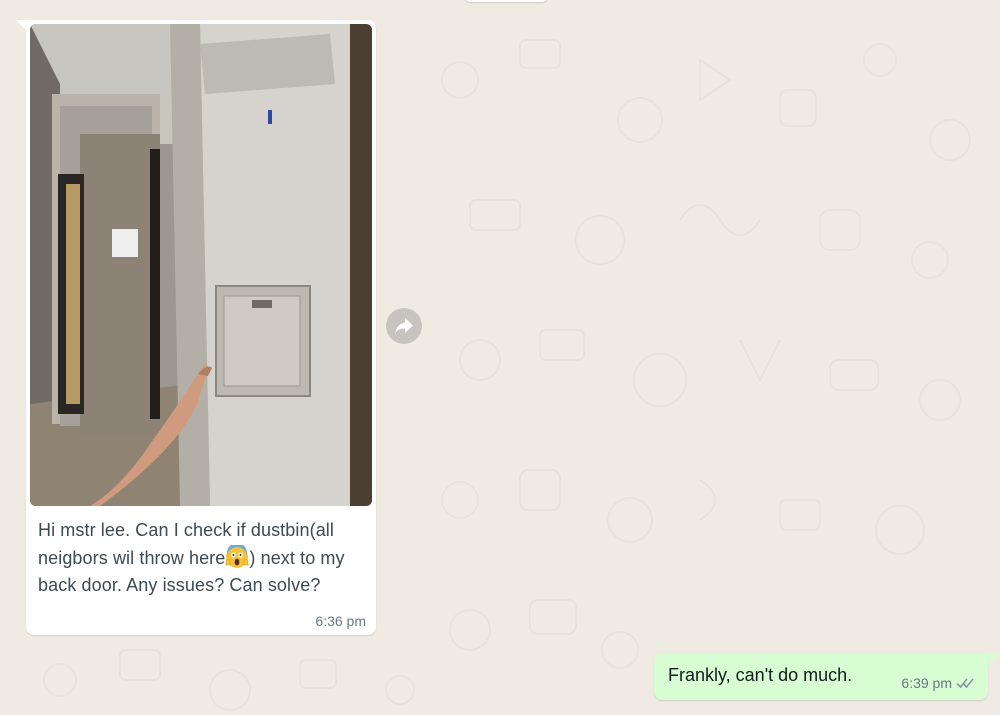 The width and height of the screenshot is (1000, 715). I want to click on double-check-read-icon, so click(965, 683).